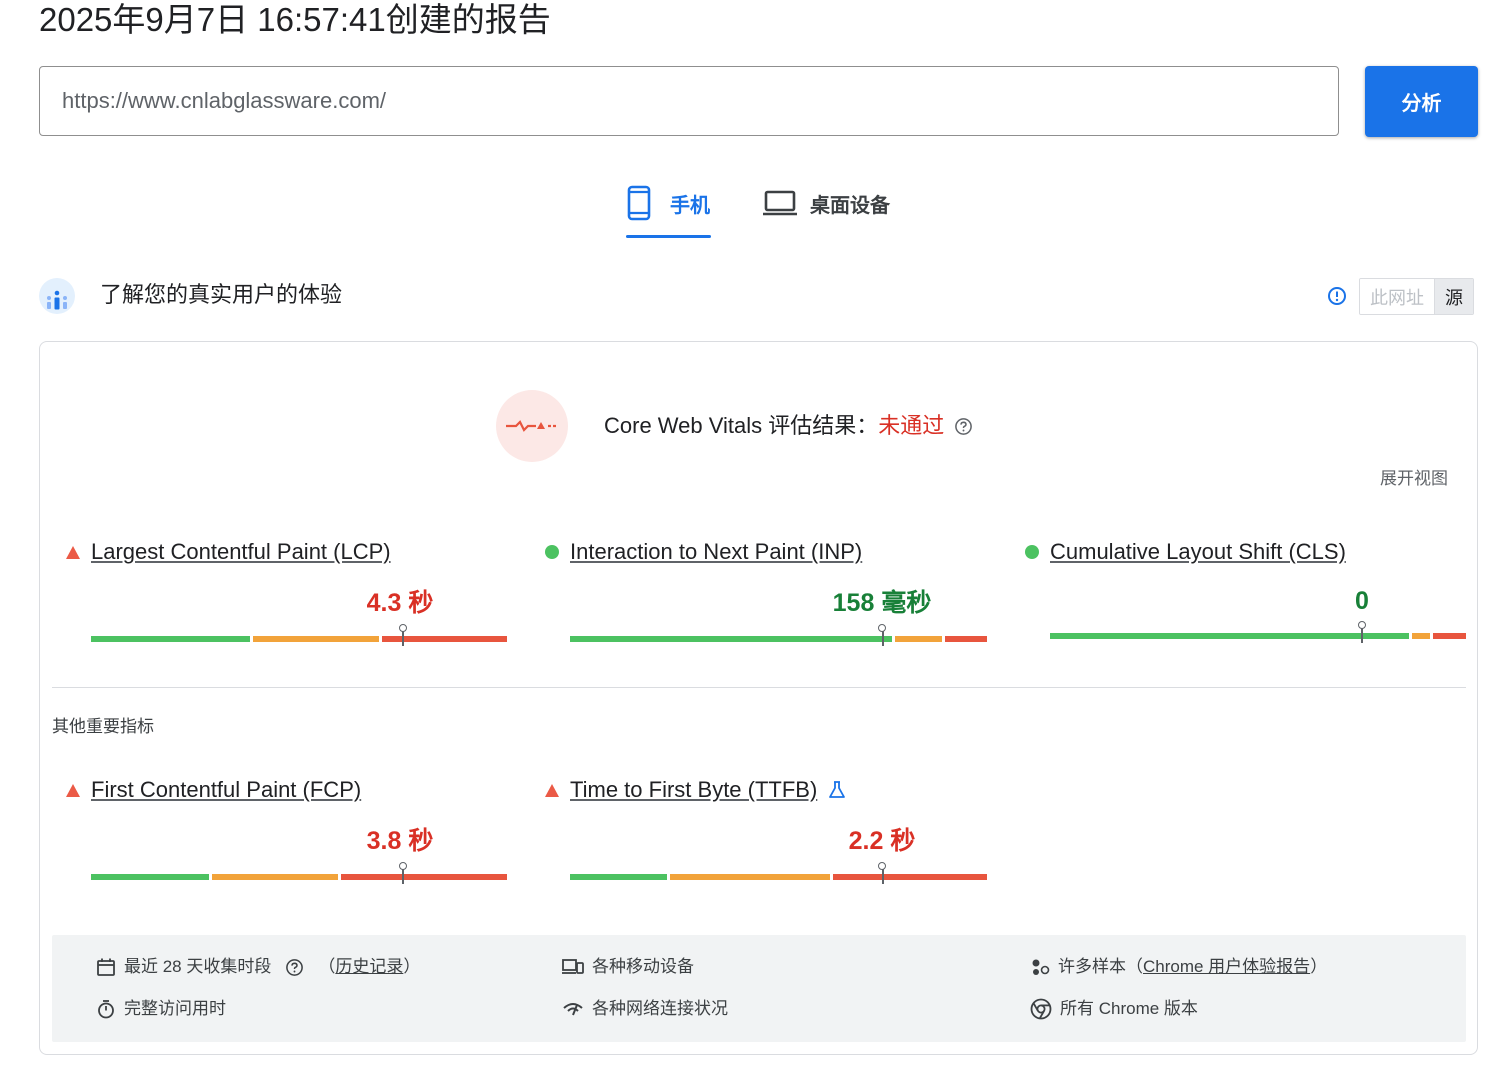 The width and height of the screenshot is (1506, 1074). I want to click on crux-report-link: Chrome 用户体验报告, so click(1226, 967).